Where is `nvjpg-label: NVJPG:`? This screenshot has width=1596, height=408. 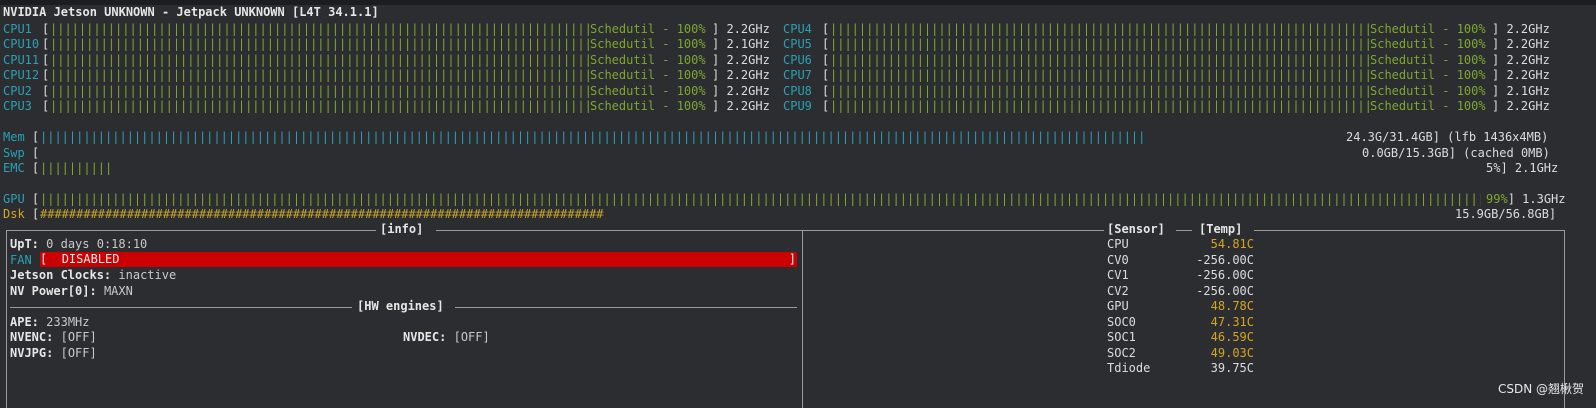
nvjpg-label: NVJPG: is located at coordinates (32, 353).